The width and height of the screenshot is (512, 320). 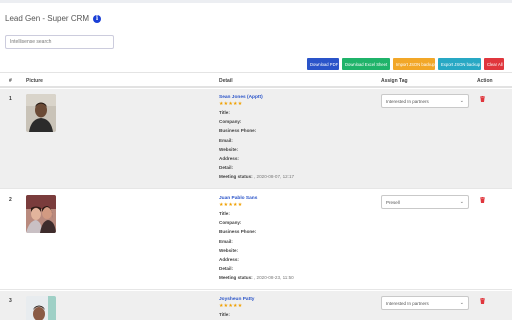 I want to click on row-index: 2, so click(x=10, y=200).